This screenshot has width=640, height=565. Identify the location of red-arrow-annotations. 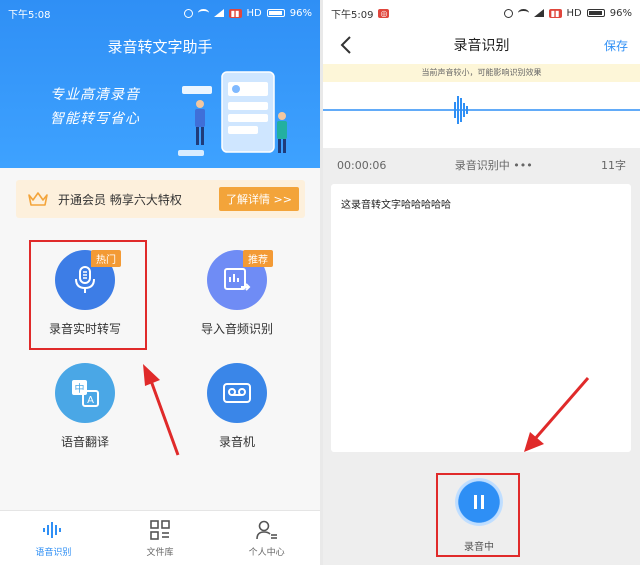
(366, 410).